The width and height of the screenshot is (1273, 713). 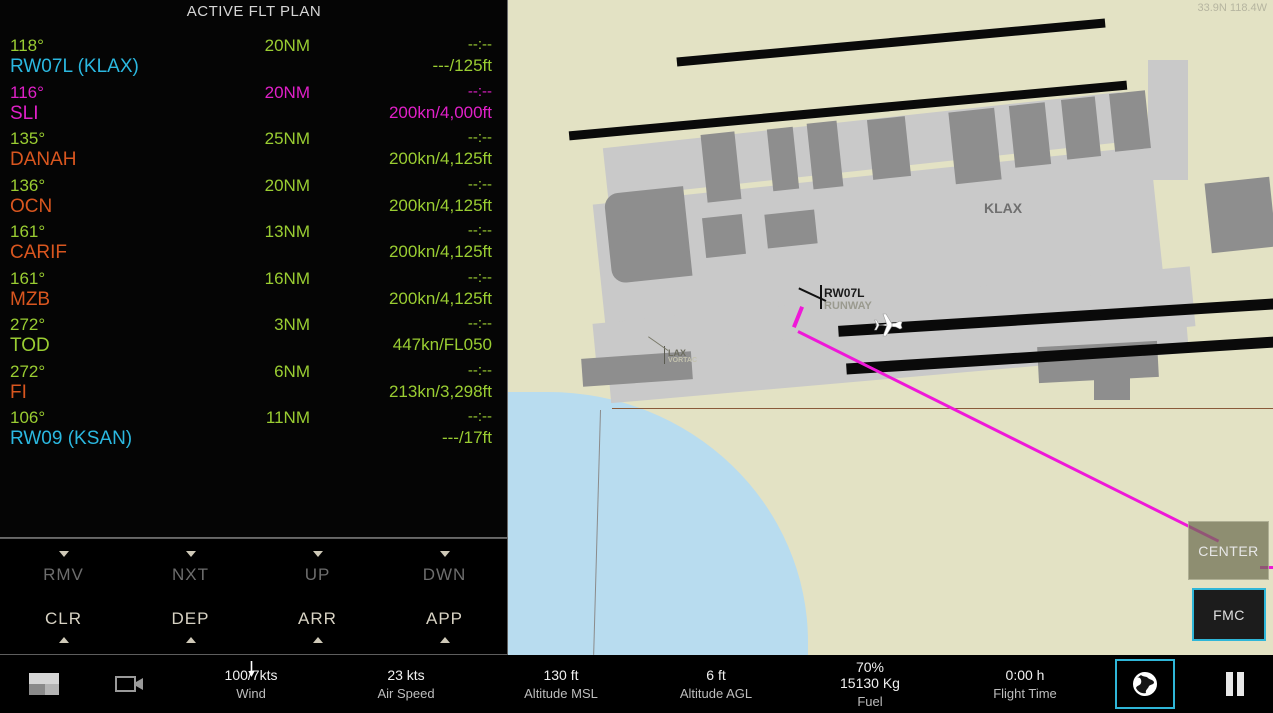 I want to click on waypoint-speed-altitude: ---/17ft, so click(x=466, y=437).